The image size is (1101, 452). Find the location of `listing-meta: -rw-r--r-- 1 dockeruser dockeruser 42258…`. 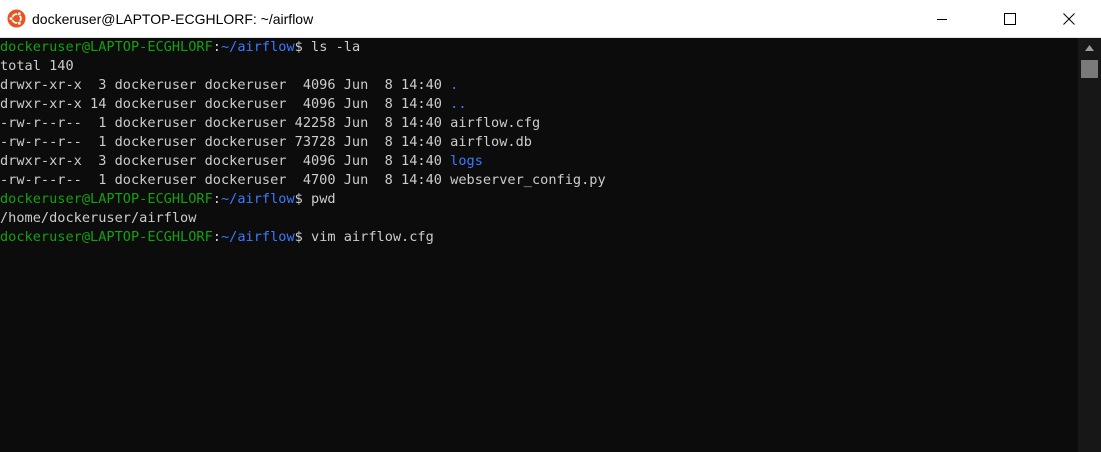

listing-meta: -rw-r--r-- 1 dockeruser dockeruser 42258… is located at coordinates (225, 123).